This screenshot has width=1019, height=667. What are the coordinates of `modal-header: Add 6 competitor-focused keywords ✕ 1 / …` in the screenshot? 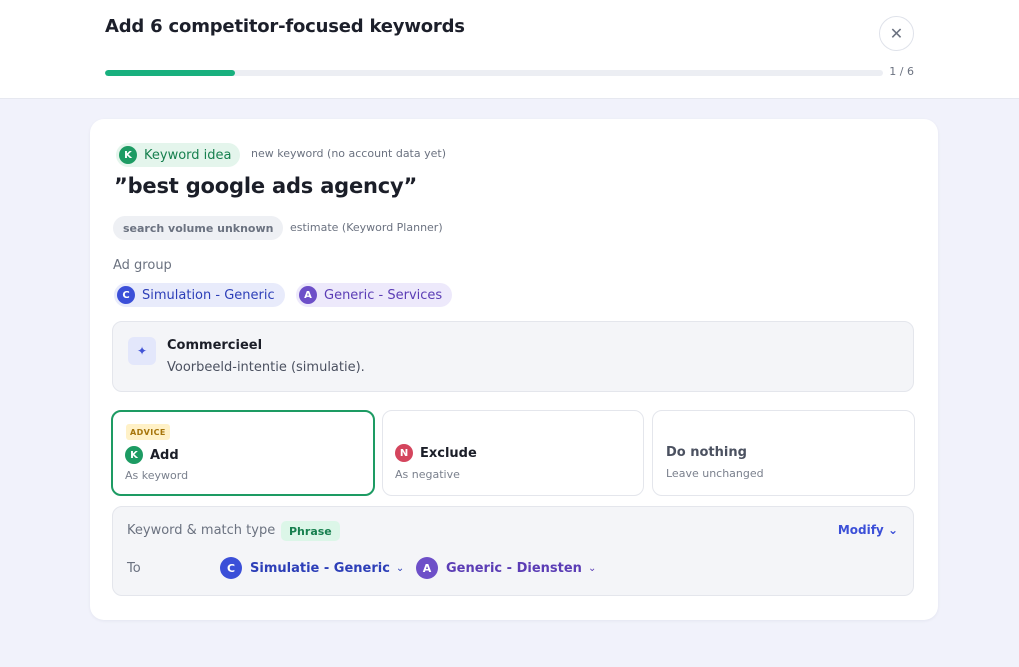 It's located at (509, 49).